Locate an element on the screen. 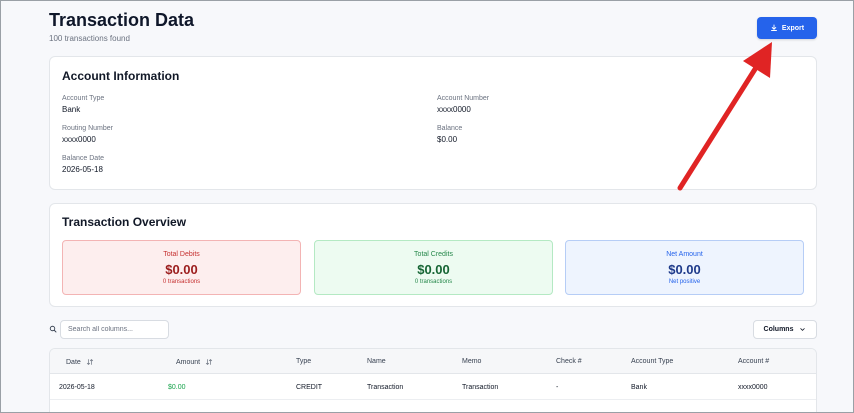 The height and width of the screenshot is (413, 854). cell-amount: $0.00 is located at coordinates (177, 387).